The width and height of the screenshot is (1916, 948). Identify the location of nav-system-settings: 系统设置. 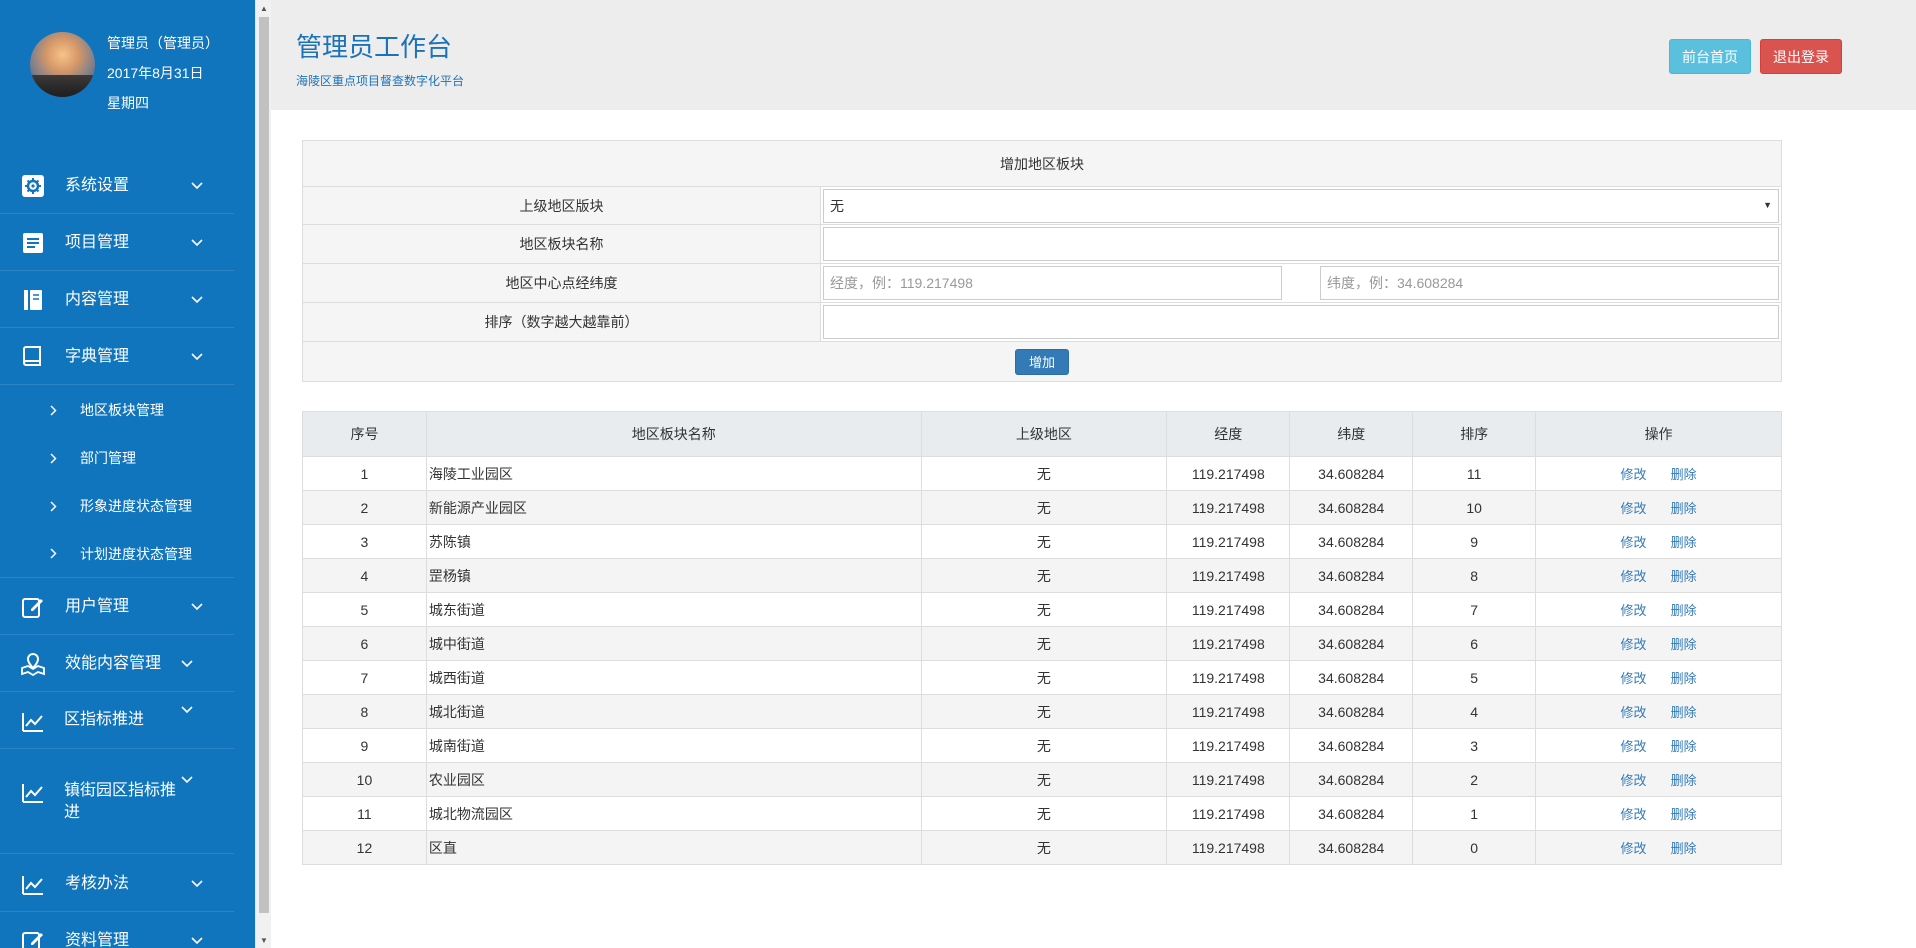
(117, 186).